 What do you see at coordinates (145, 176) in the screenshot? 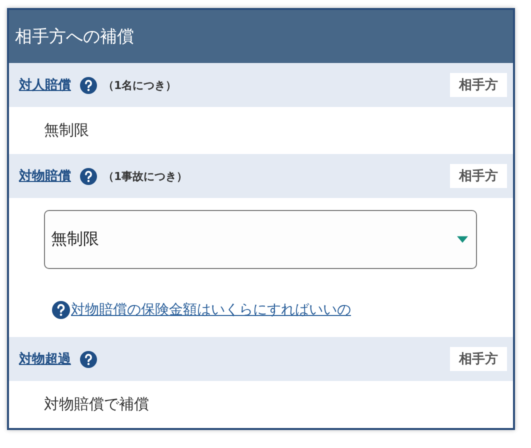
I see `note-text: （1事故につき）` at bounding box center [145, 176].